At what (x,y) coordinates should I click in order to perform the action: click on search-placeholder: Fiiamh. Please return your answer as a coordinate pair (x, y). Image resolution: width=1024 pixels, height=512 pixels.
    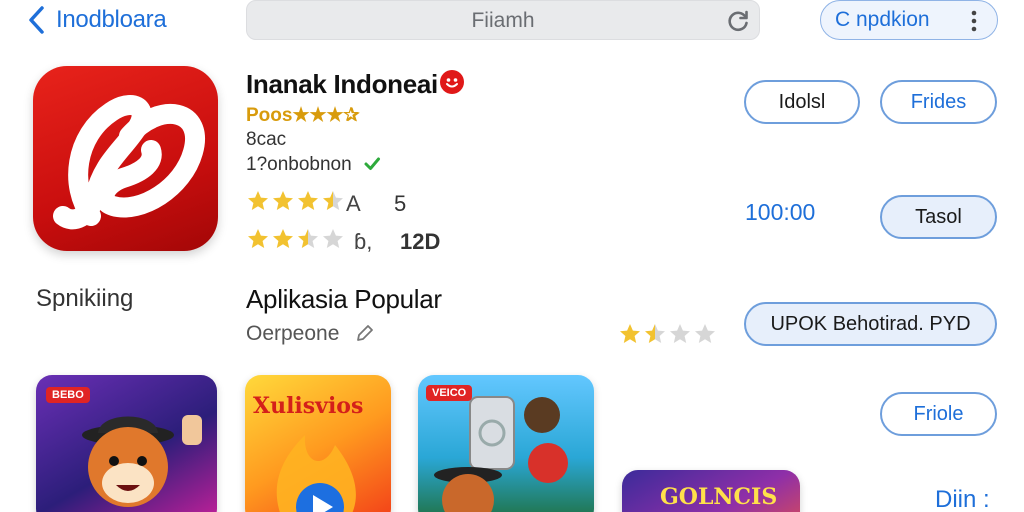
    Looking at the image, I should click on (503, 20).